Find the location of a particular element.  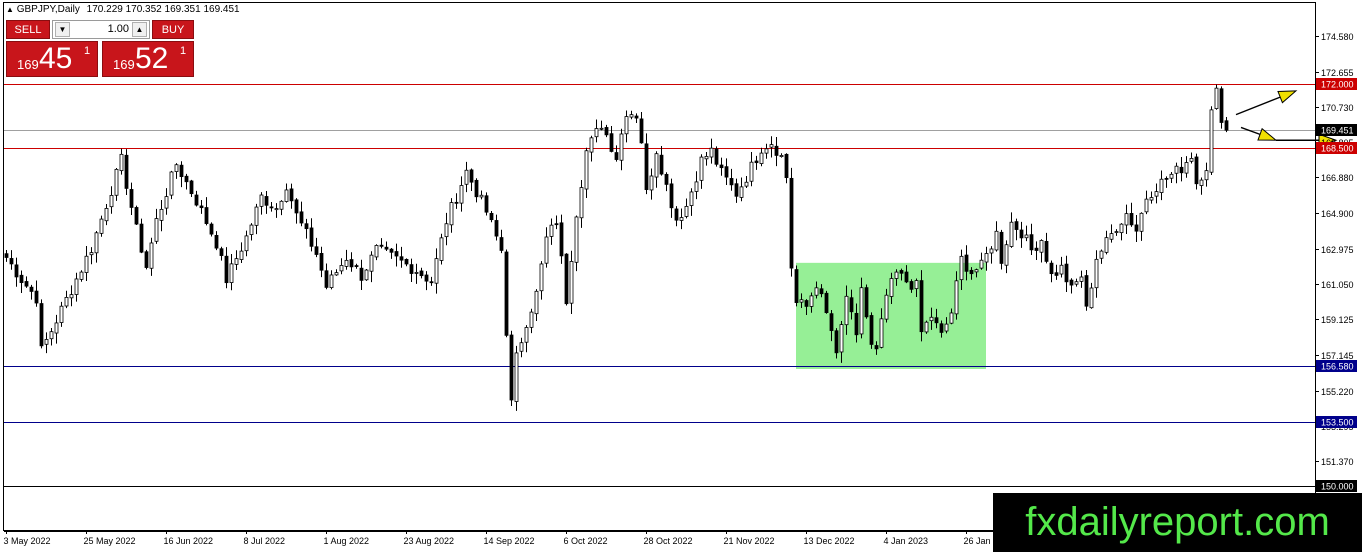

x-tick-label: 1 Aug 2022 is located at coordinates (347, 541).